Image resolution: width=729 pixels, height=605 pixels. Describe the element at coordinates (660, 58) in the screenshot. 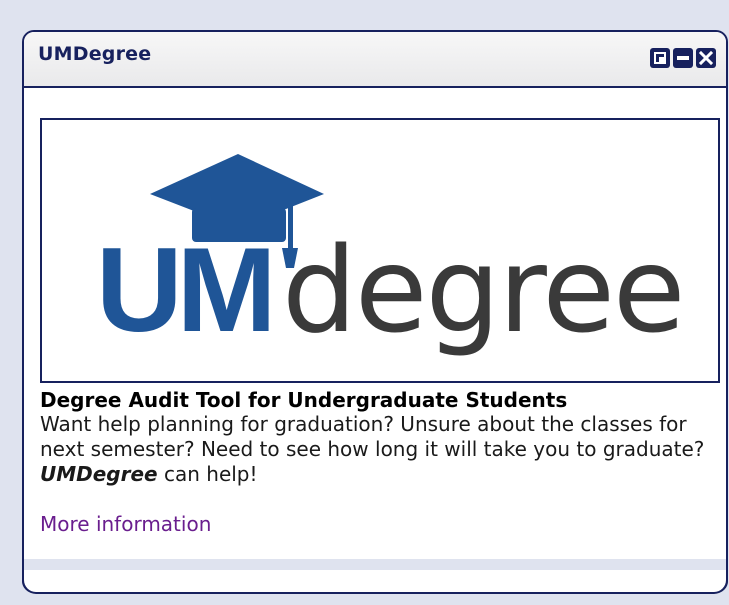

I see `restore-icon` at that location.